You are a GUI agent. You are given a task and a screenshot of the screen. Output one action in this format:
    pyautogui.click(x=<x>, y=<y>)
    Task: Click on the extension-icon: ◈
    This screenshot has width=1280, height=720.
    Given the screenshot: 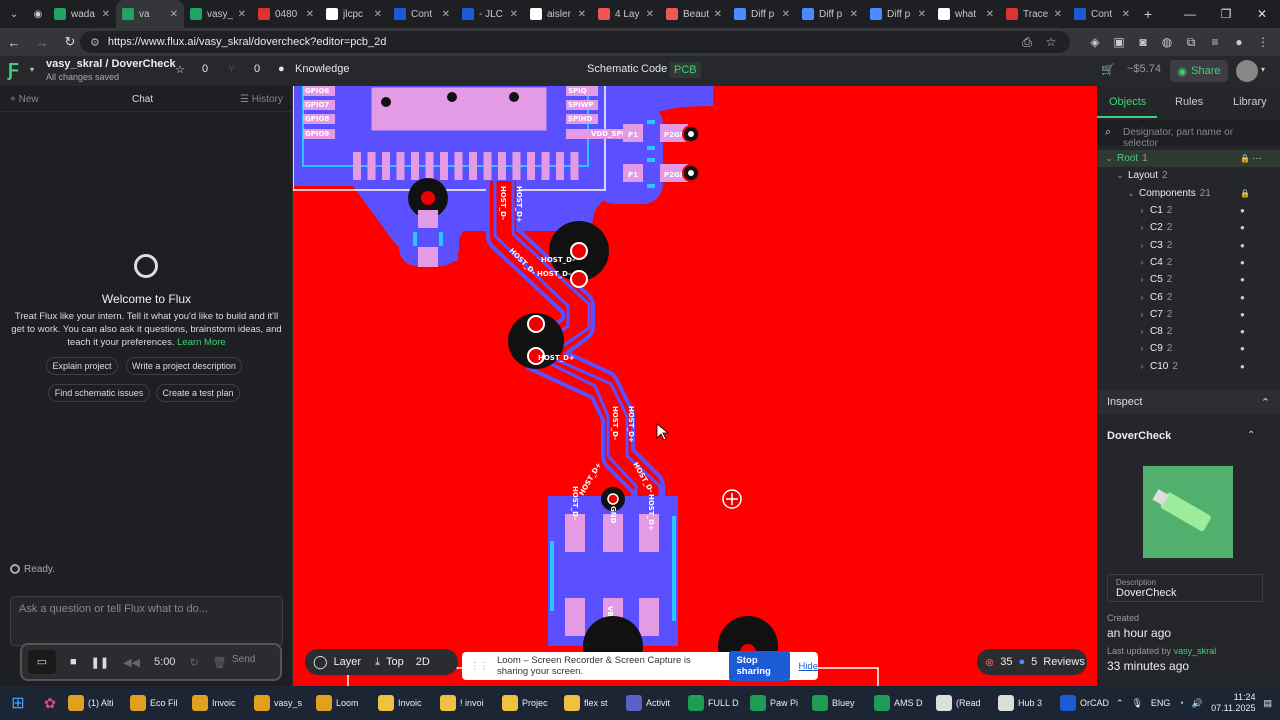 What is the action you would take?
    pyautogui.click(x=1095, y=42)
    